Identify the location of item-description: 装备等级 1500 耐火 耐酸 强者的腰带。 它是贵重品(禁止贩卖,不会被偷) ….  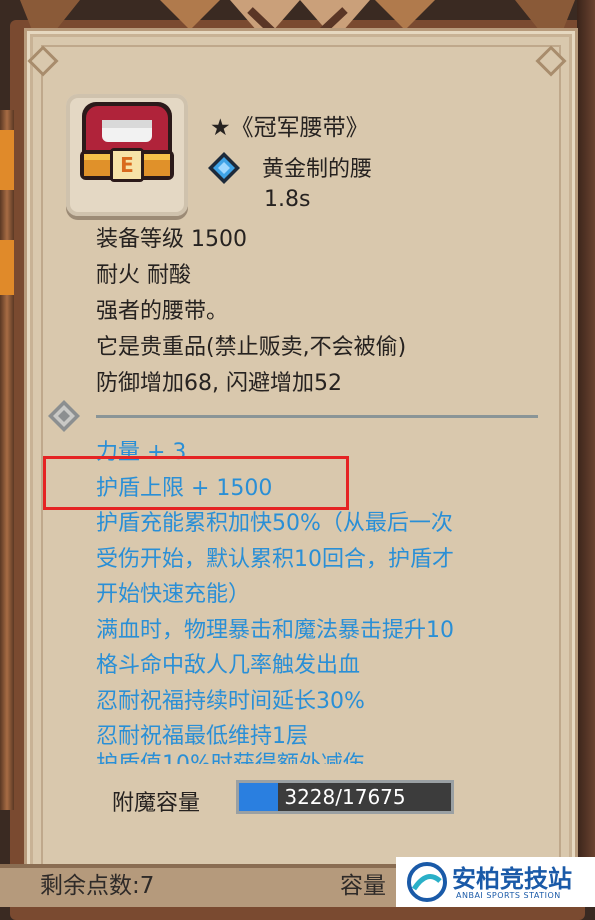
(251, 314).